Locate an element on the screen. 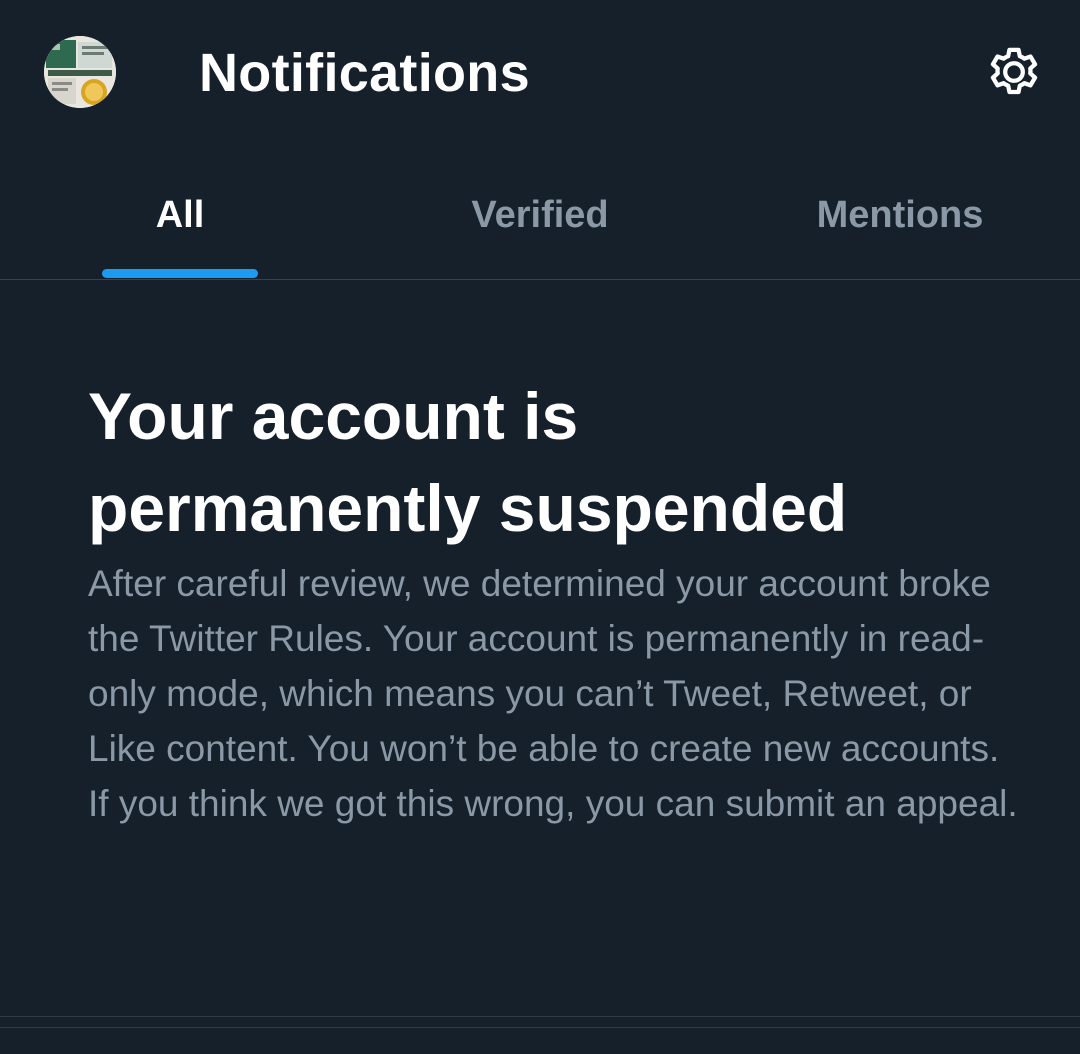  tab-mentions: Mentions is located at coordinates (900, 212).